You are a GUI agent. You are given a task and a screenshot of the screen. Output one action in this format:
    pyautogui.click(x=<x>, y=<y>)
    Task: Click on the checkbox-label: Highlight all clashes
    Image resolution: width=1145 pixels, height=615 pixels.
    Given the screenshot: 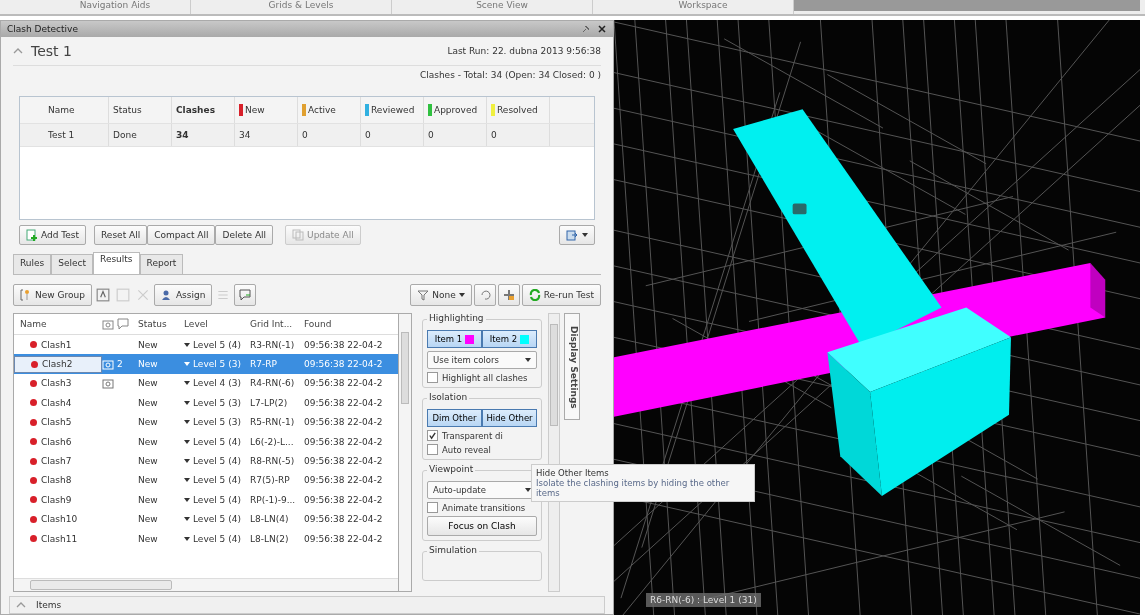 What is the action you would take?
    pyautogui.click(x=485, y=377)
    